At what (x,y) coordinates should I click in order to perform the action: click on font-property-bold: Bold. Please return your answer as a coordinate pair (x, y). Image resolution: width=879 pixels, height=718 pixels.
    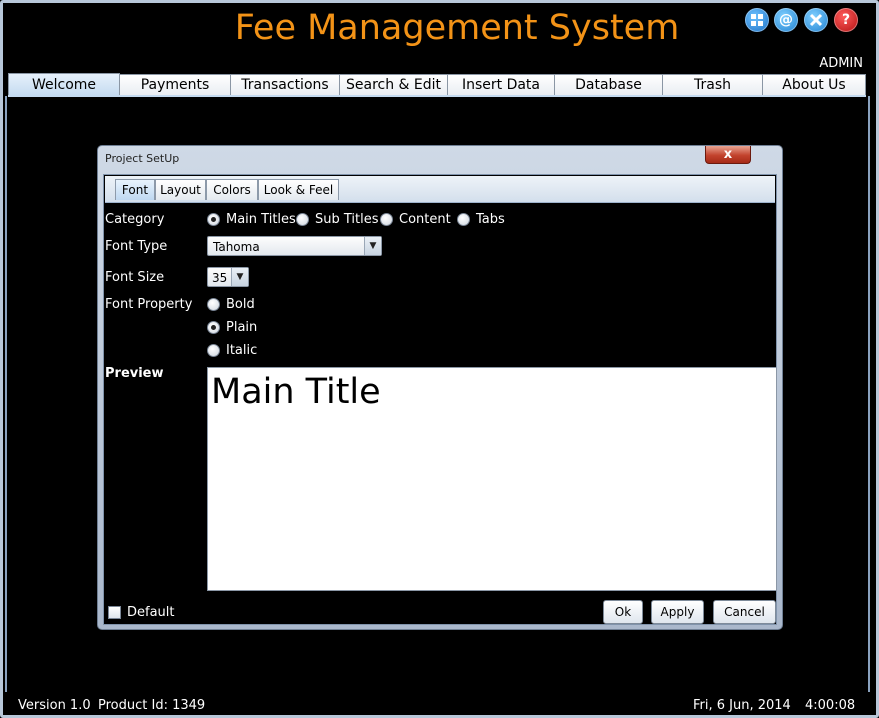
    Looking at the image, I should click on (231, 304).